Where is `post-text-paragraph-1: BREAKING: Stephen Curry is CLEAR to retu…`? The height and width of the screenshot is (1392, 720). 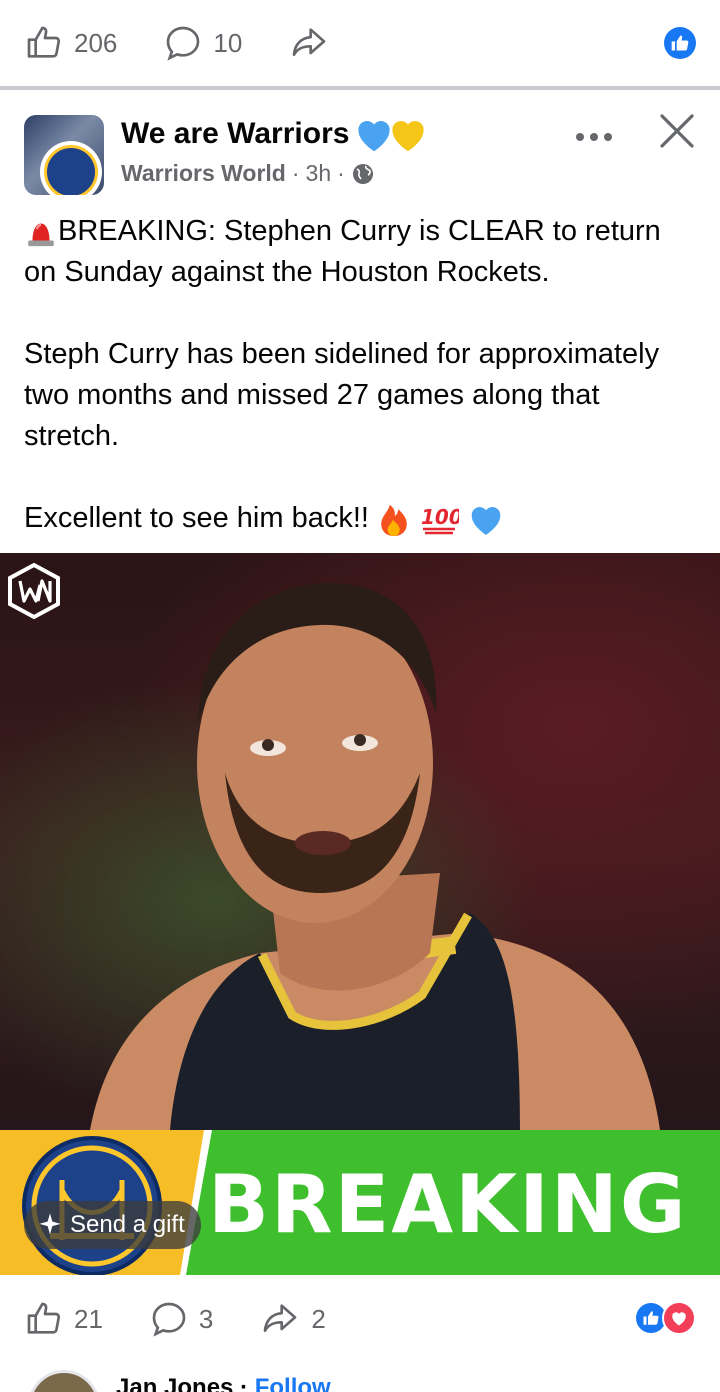 post-text-paragraph-1: BREAKING: Stephen Curry is CLEAR to retu… is located at coordinates (342, 251).